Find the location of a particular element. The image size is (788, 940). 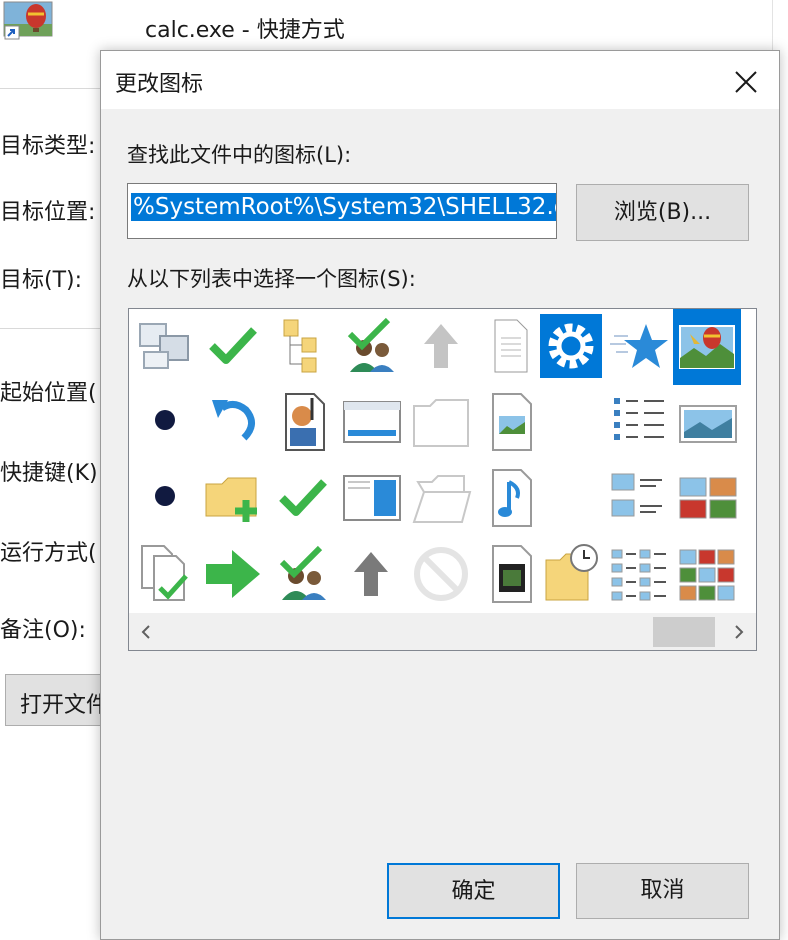

shortcut-title: calc.exe - 快捷方式 is located at coordinates (245, 30).